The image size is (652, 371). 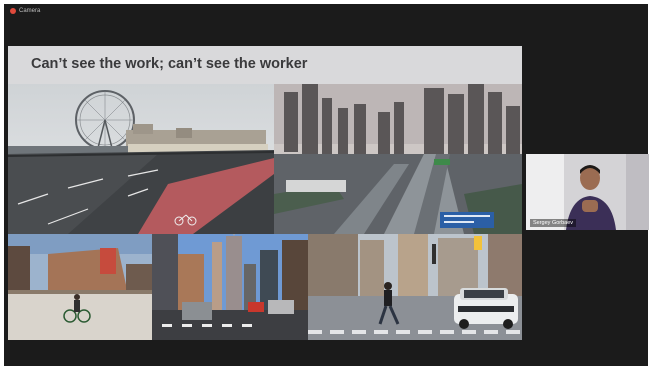 What do you see at coordinates (587, 192) in the screenshot?
I see `participant-video-tile: Sergey Gorbaev` at bounding box center [587, 192].